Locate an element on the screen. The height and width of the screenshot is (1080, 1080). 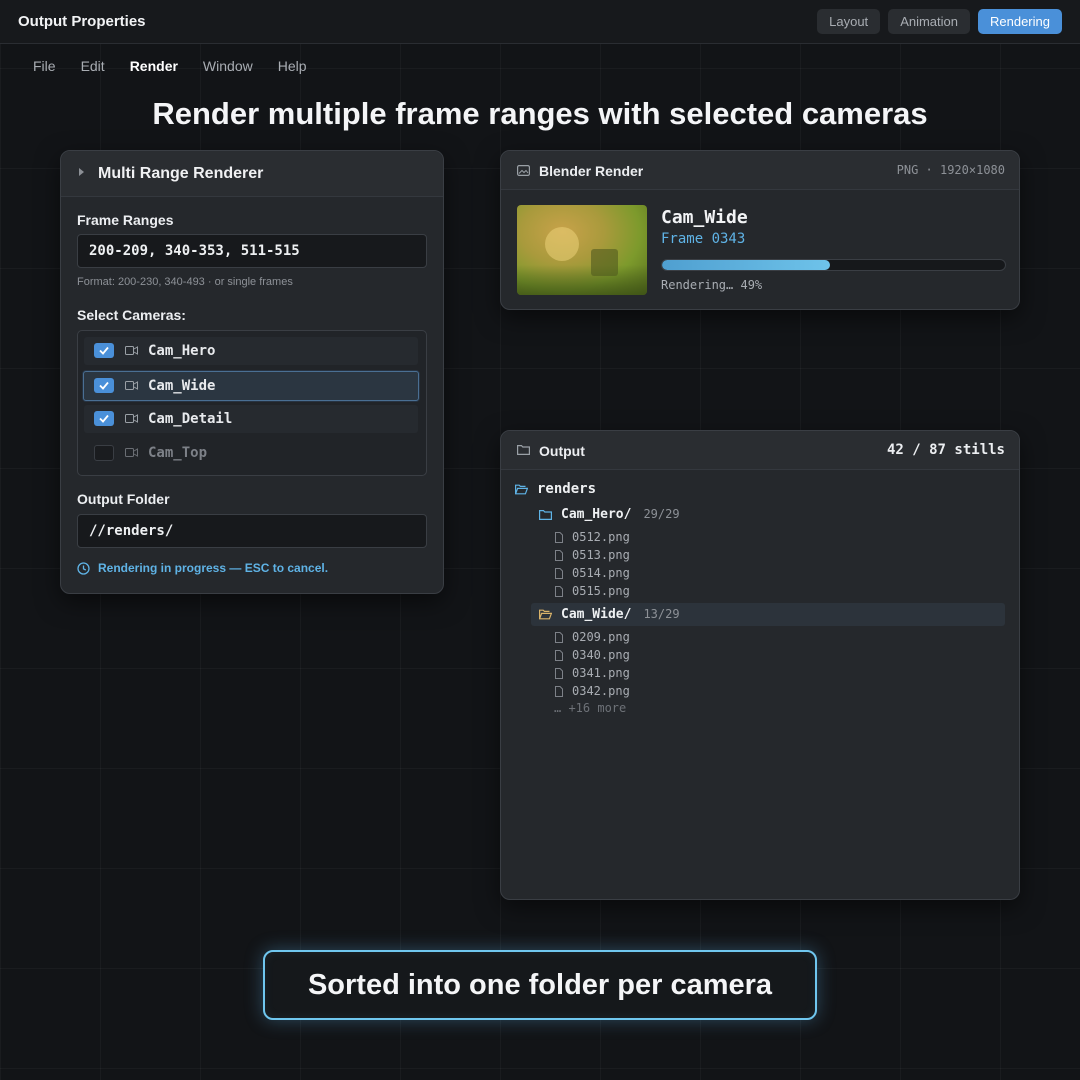
folder-count: 13/29 is located at coordinates (661, 614).